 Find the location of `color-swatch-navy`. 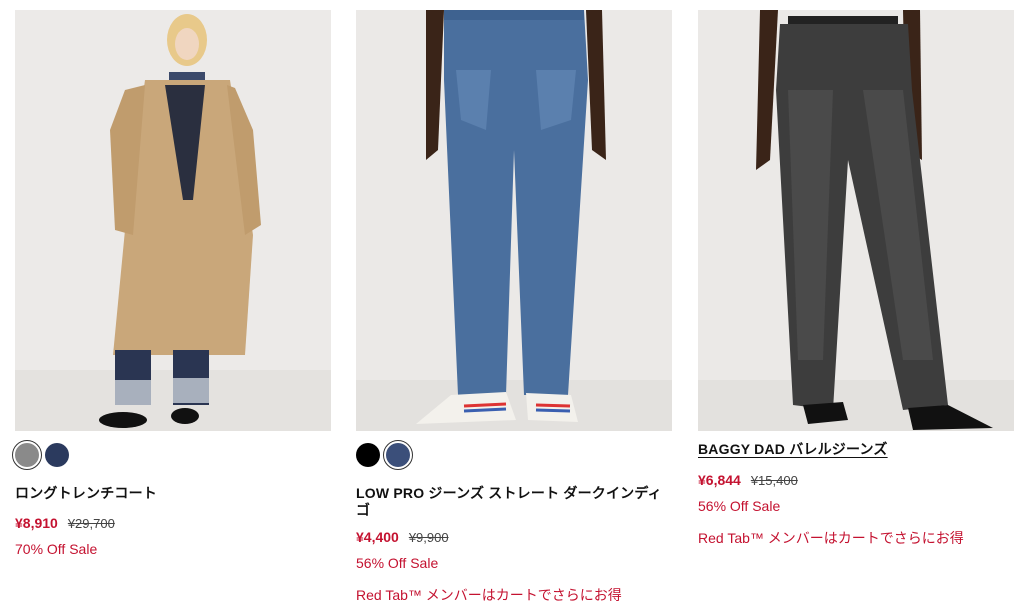

color-swatch-navy is located at coordinates (57, 455).